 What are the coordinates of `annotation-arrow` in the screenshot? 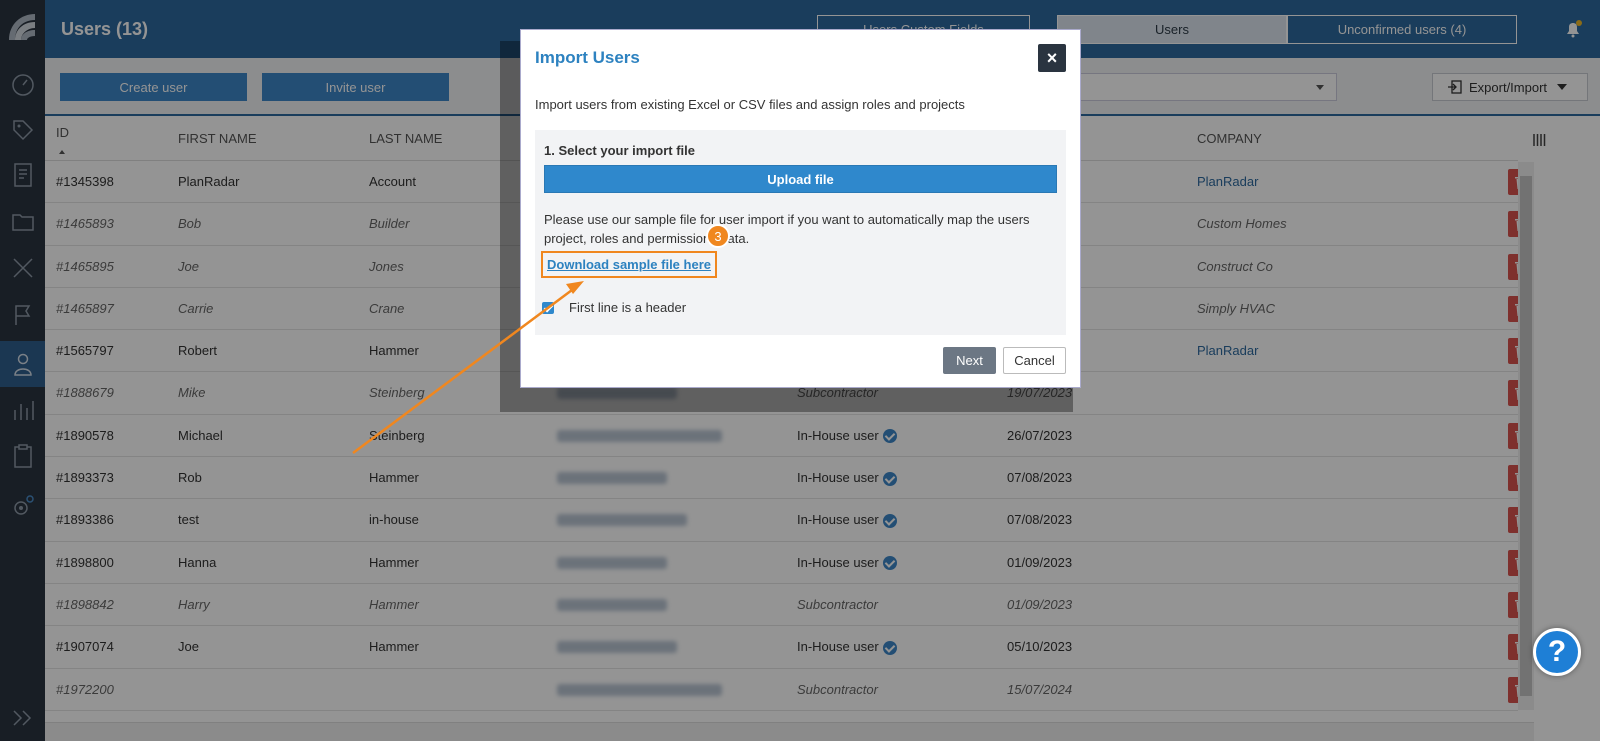 It's located at (468, 368).